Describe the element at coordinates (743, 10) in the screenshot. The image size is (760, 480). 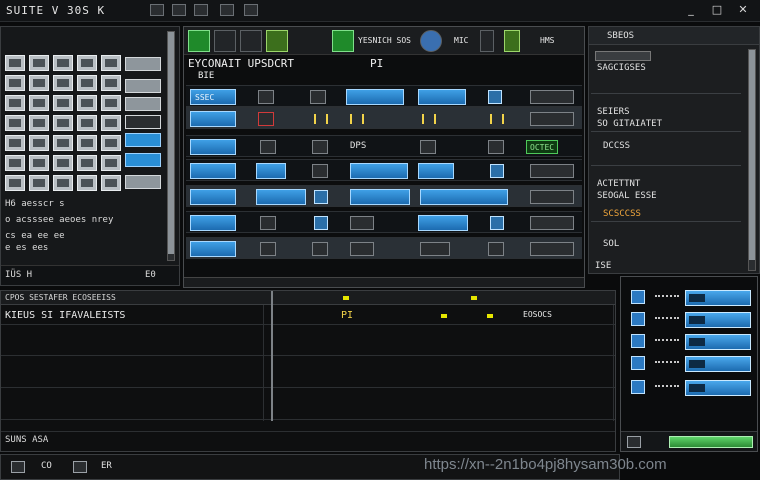
I see `close-button: ✕` at that location.